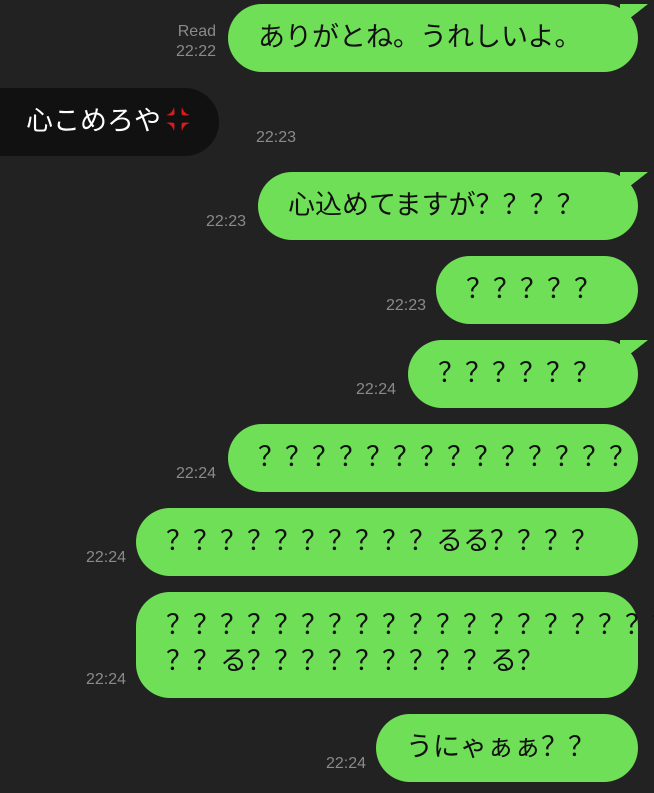 This screenshot has width=654, height=793. What do you see at coordinates (196, 31) in the screenshot?
I see `read-label: Read` at bounding box center [196, 31].